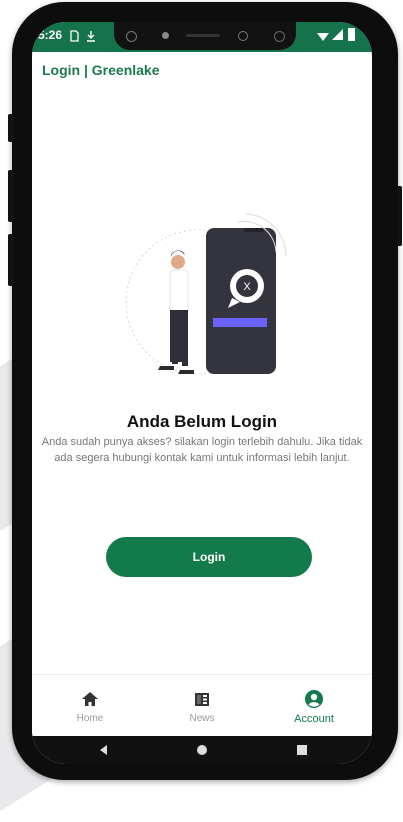  Describe the element at coordinates (314, 699) in the screenshot. I see `account-icon` at that location.